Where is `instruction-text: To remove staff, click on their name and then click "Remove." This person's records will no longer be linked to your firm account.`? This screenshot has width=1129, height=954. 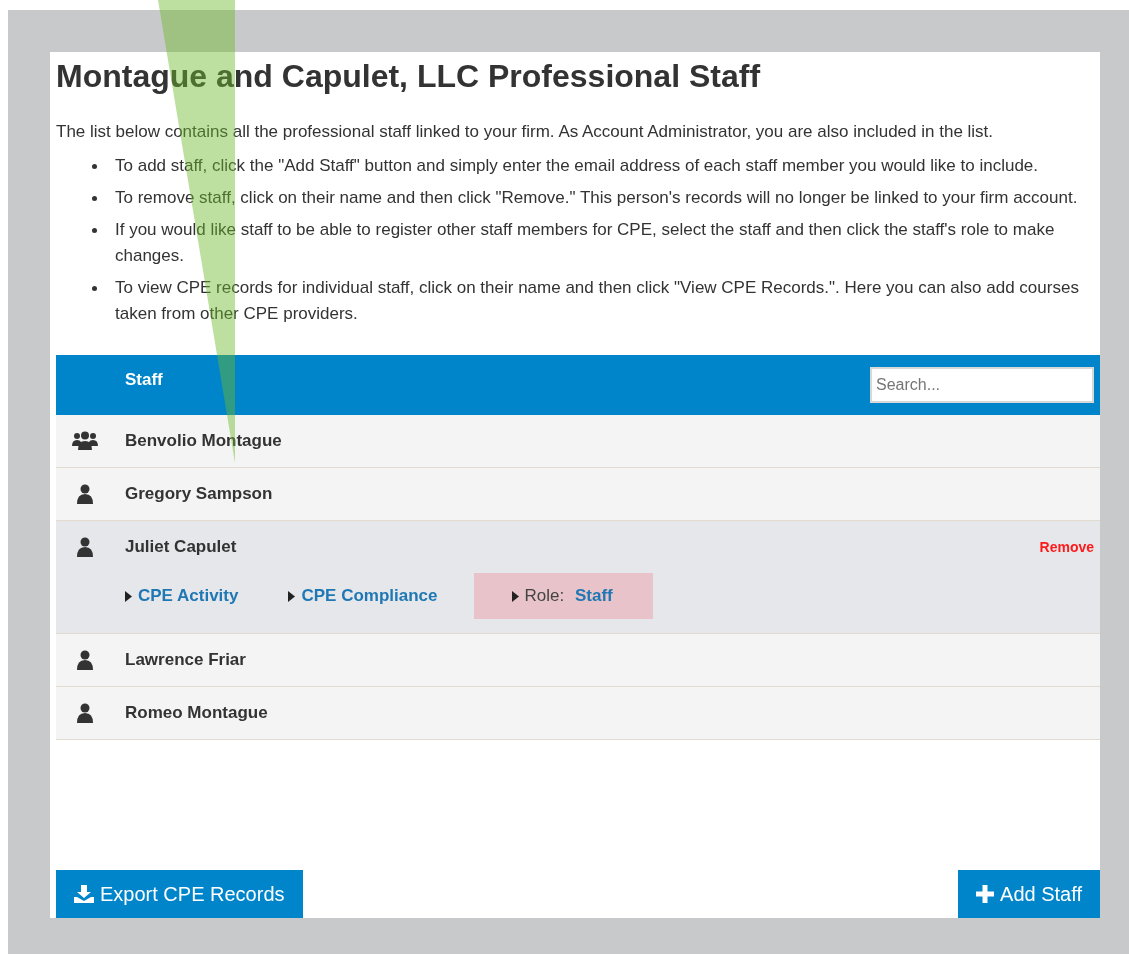 instruction-text: To remove staff, click on their name and then click "Remove." This person's records will no longer be linked to your firm account. is located at coordinates (596, 198).